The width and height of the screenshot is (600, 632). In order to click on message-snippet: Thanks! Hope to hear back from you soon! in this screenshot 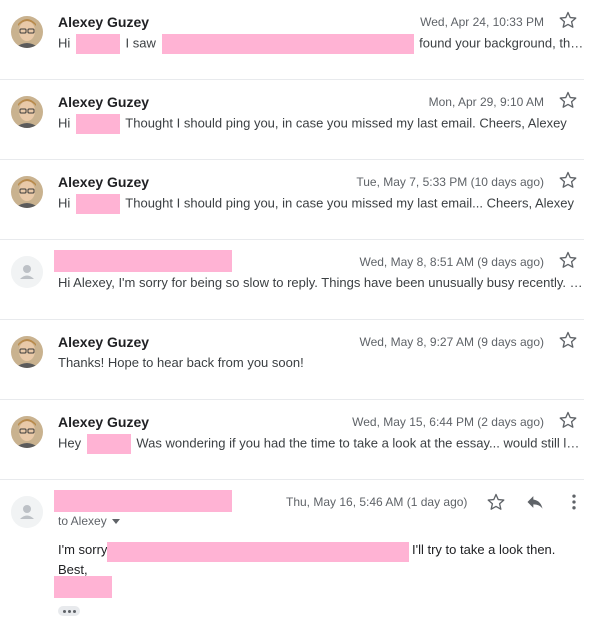, I will do `click(181, 362)`.